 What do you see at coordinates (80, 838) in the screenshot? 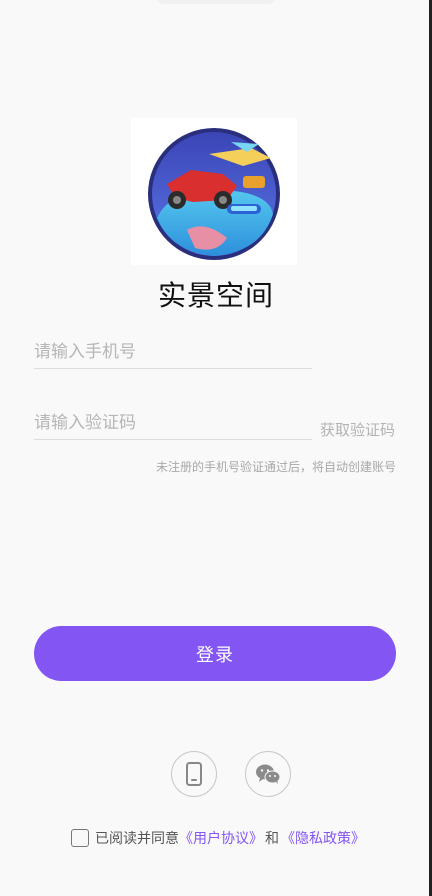
I see `agreement-checkbox` at bounding box center [80, 838].